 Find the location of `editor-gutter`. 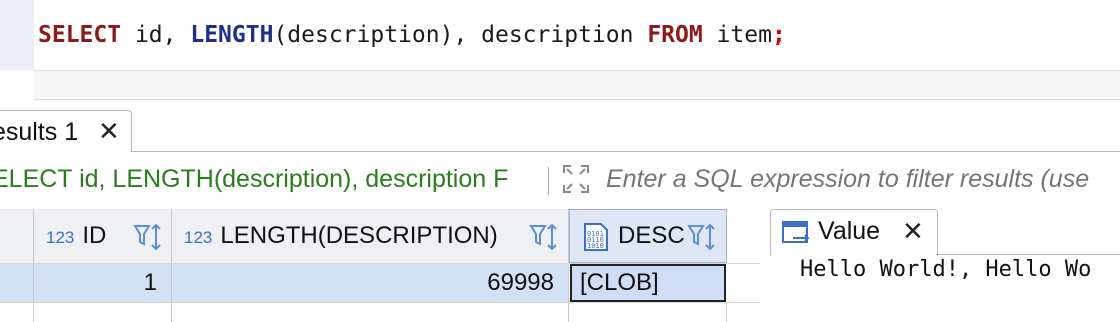

editor-gutter is located at coordinates (17, 35).